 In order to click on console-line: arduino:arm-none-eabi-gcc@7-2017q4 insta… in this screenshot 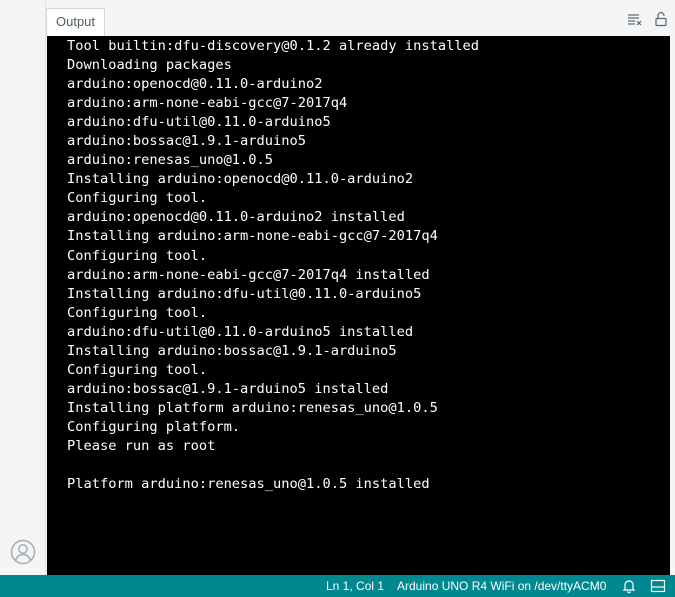, I will do `click(248, 274)`.